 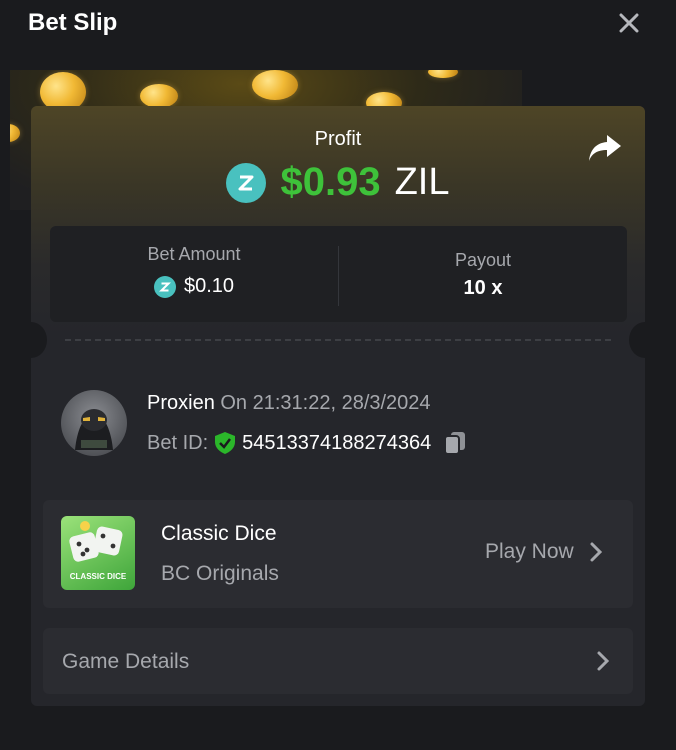 I want to click on game-provider: BC Originals, so click(x=220, y=573).